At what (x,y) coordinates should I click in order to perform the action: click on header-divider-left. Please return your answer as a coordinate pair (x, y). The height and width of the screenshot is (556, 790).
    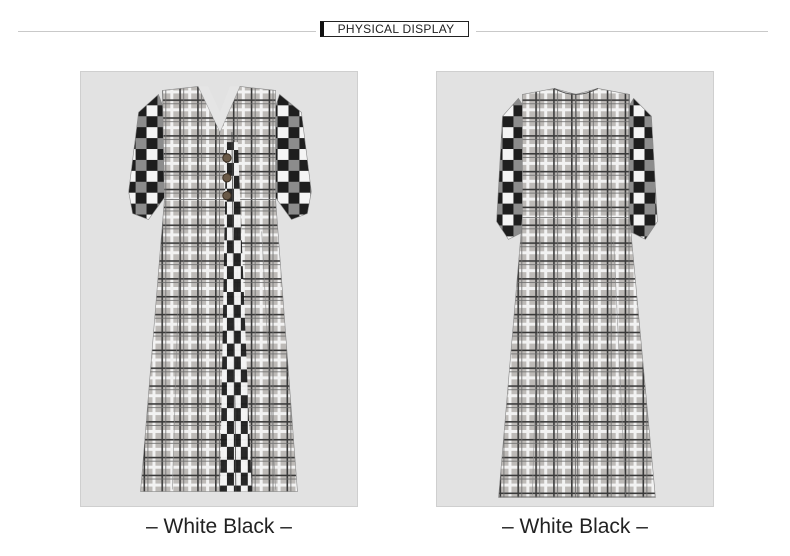
    Looking at the image, I should click on (167, 31).